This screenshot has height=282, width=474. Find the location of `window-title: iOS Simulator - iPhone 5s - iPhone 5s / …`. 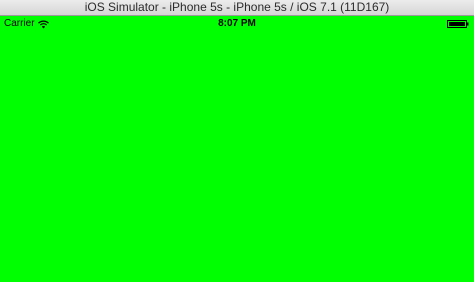

window-title: iOS Simulator - iPhone 5s - iPhone 5s / … is located at coordinates (237, 7).